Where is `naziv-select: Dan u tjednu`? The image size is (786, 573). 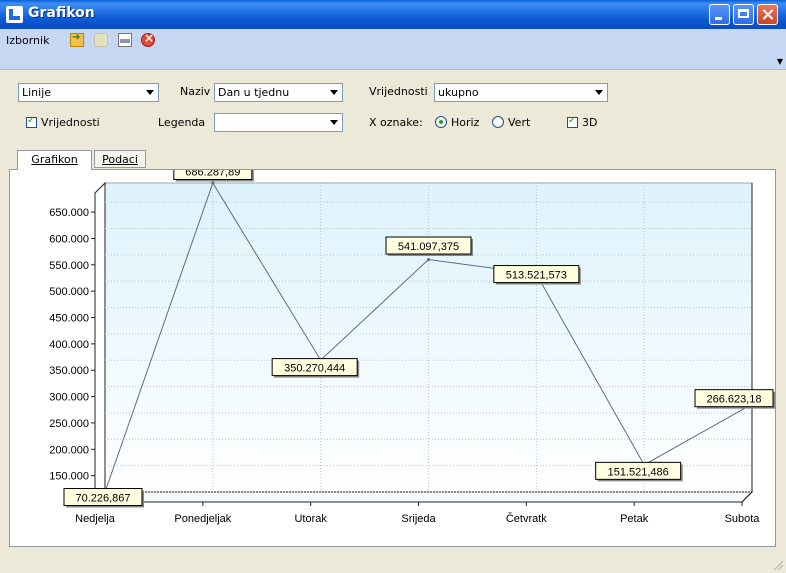
naziv-select: Dan u tjednu is located at coordinates (278, 92).